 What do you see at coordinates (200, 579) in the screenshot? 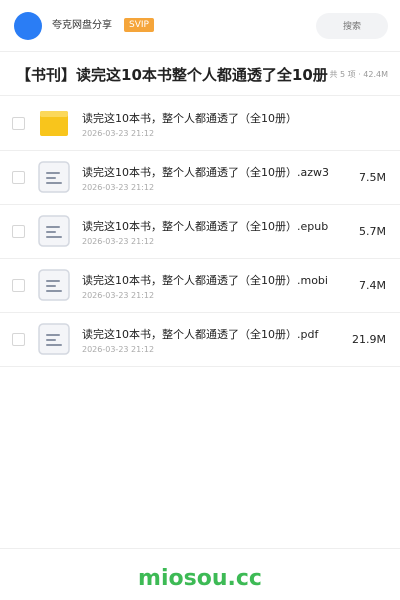
I see `brand-logo: miosou.cc` at bounding box center [200, 579].